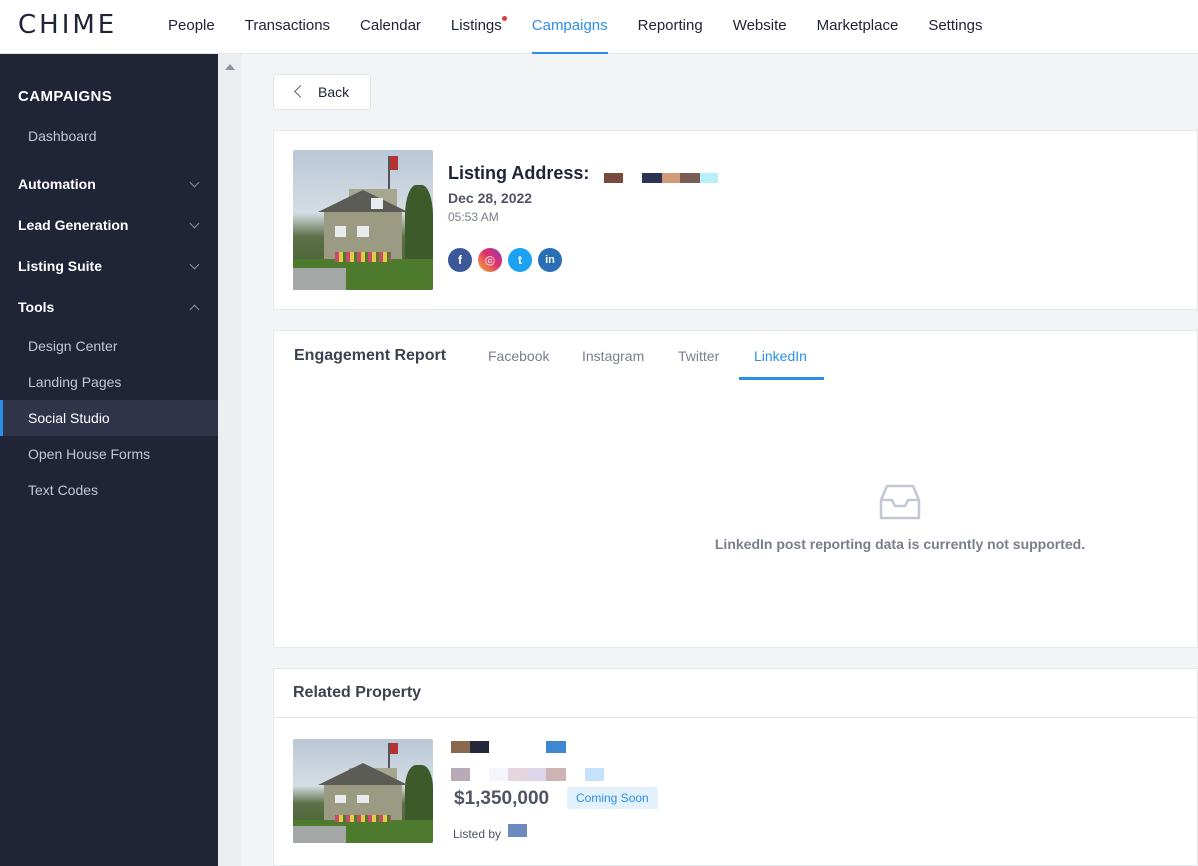 The height and width of the screenshot is (866, 1198). Describe the element at coordinates (698, 356) in the screenshot. I see `tab-twitter: Twitter` at that location.